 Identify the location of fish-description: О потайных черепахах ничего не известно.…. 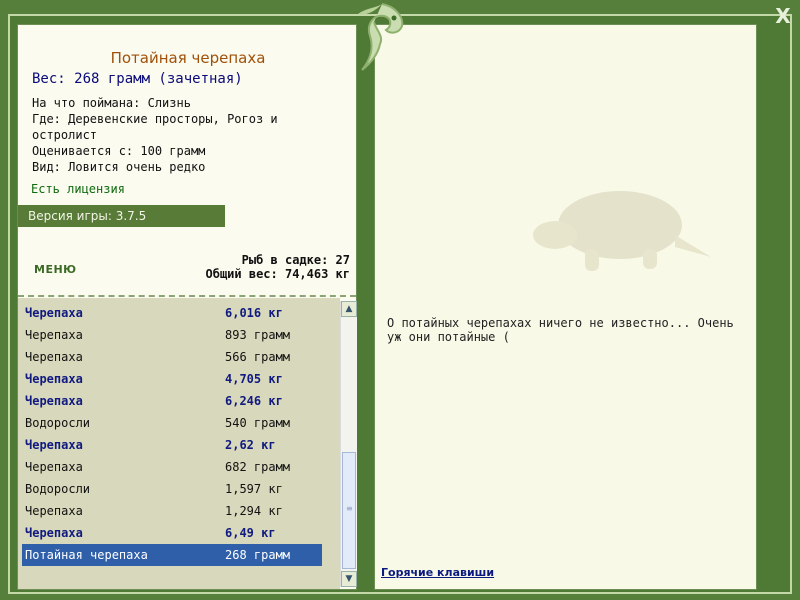
(560, 330).